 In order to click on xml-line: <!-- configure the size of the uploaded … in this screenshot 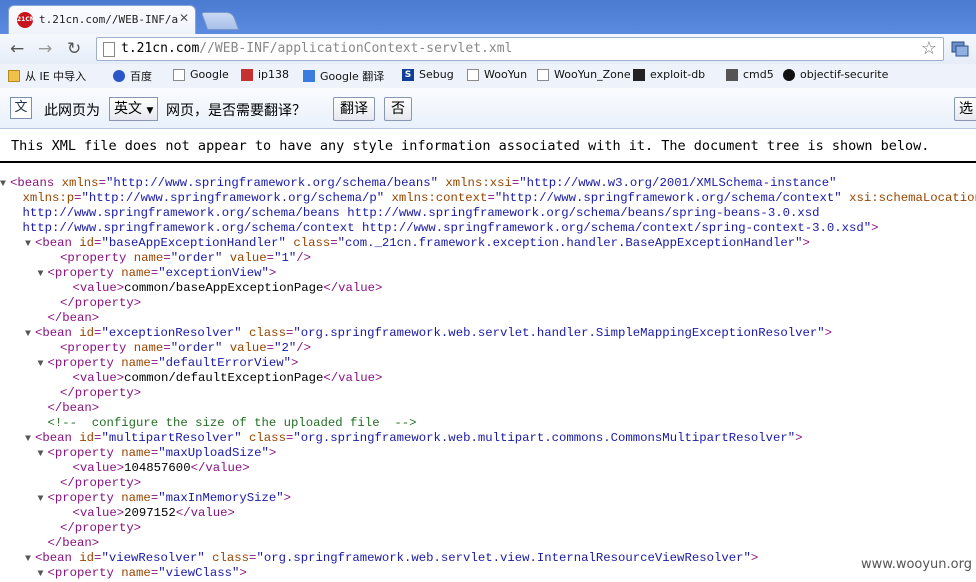, I will do `click(488, 423)`.